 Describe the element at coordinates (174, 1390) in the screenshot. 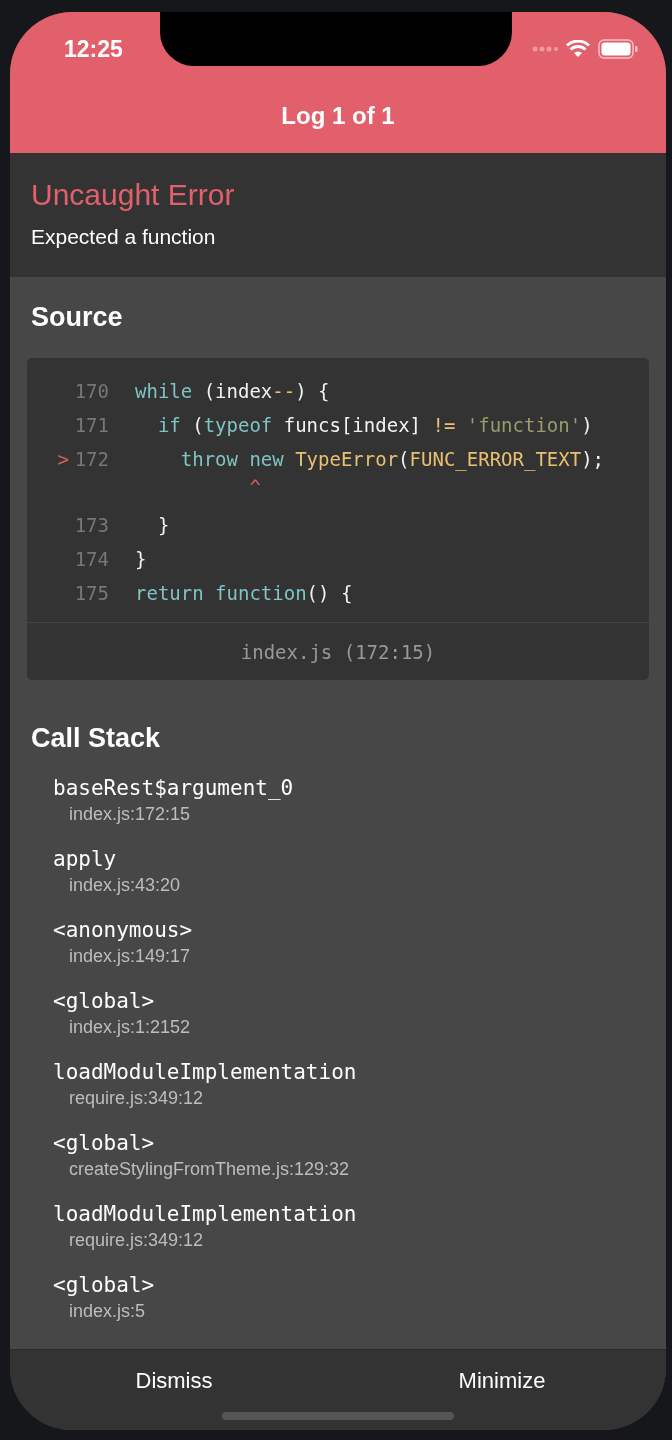

I see `dismiss-button: Dismiss` at that location.